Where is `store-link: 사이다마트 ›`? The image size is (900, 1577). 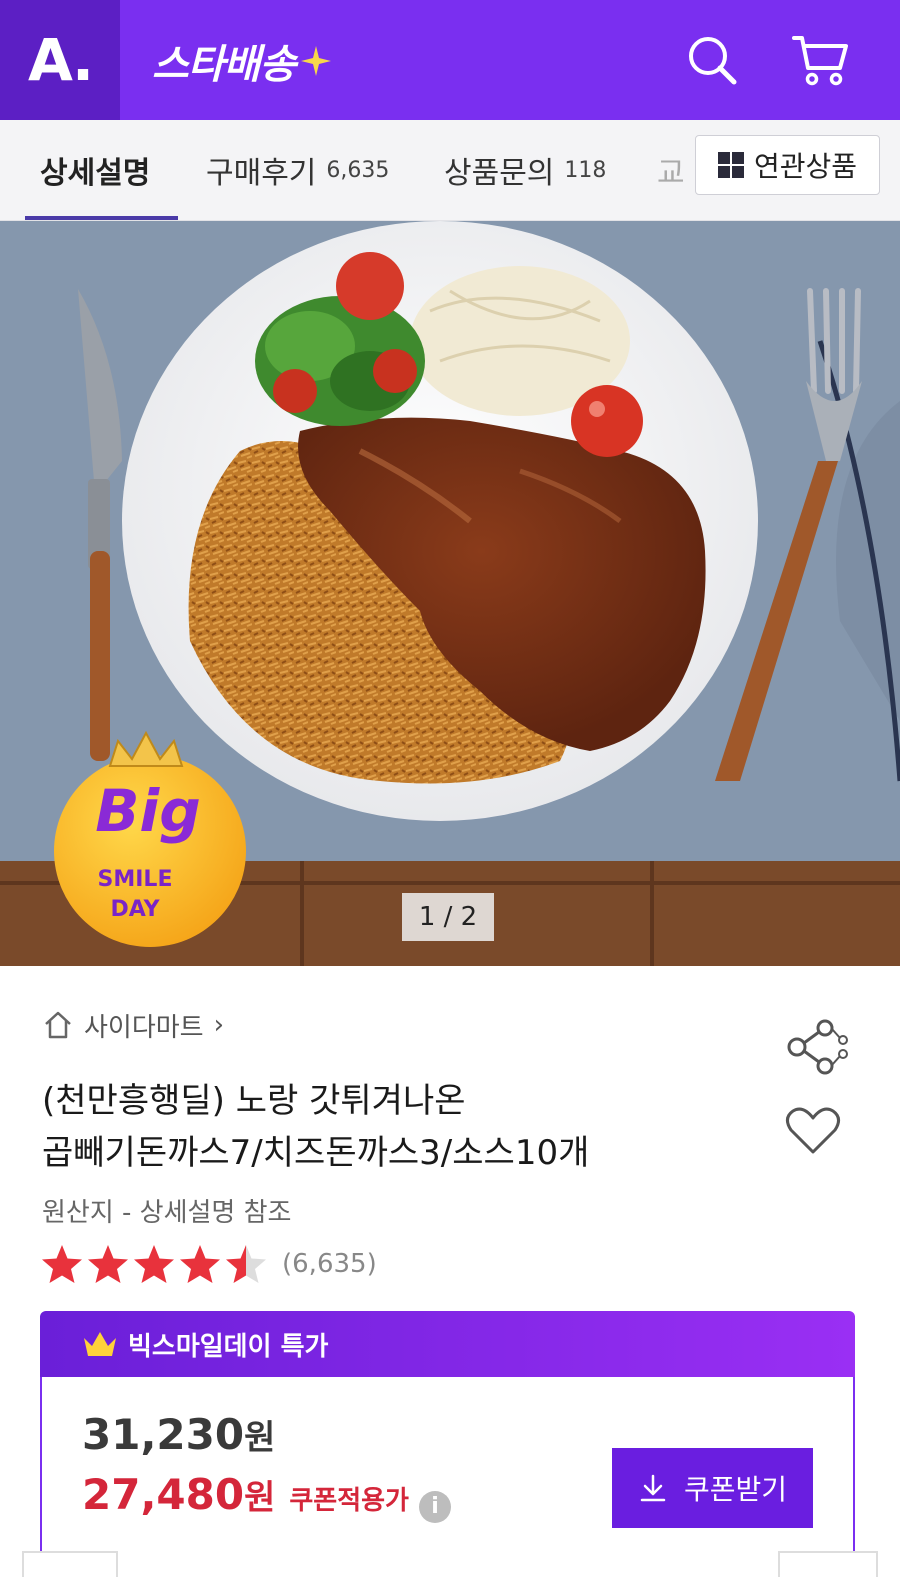 store-link: 사이다마트 › is located at coordinates (133, 1025).